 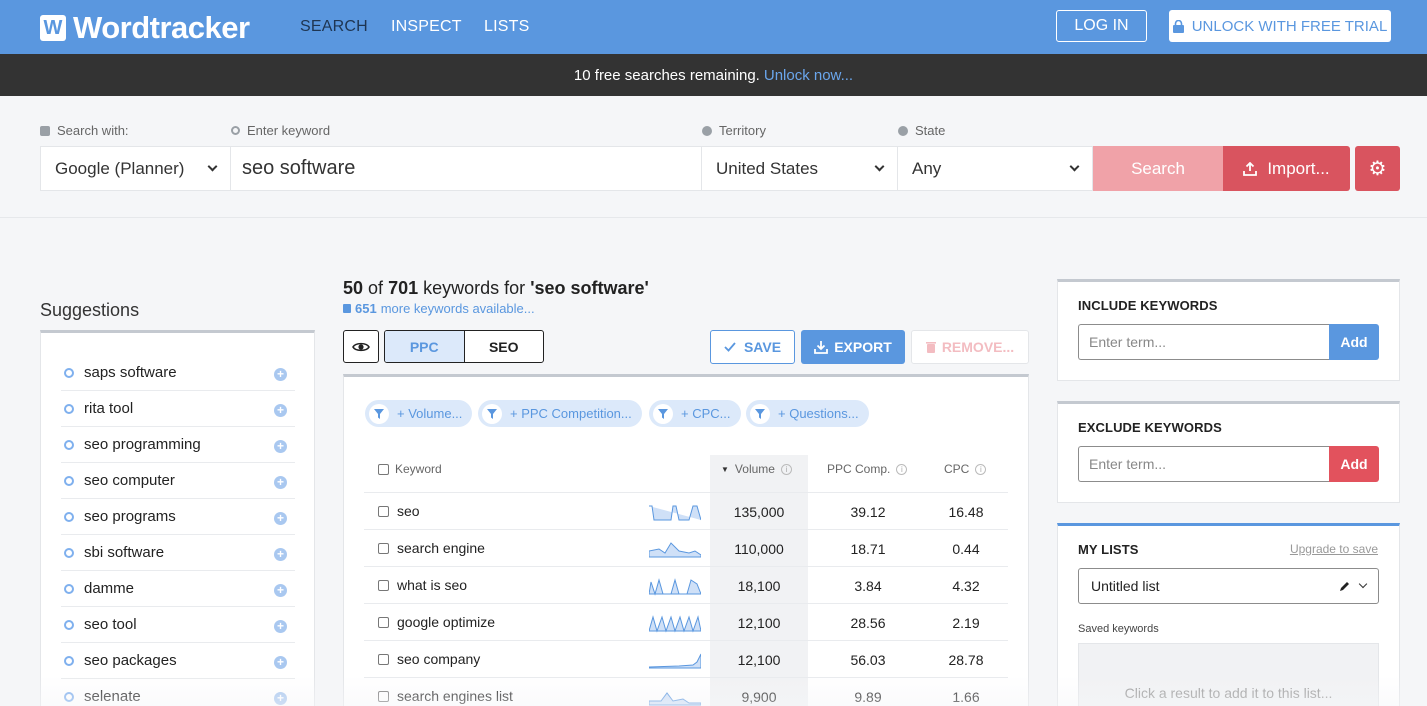 I want to click on search-button: Search, so click(x=1158, y=168).